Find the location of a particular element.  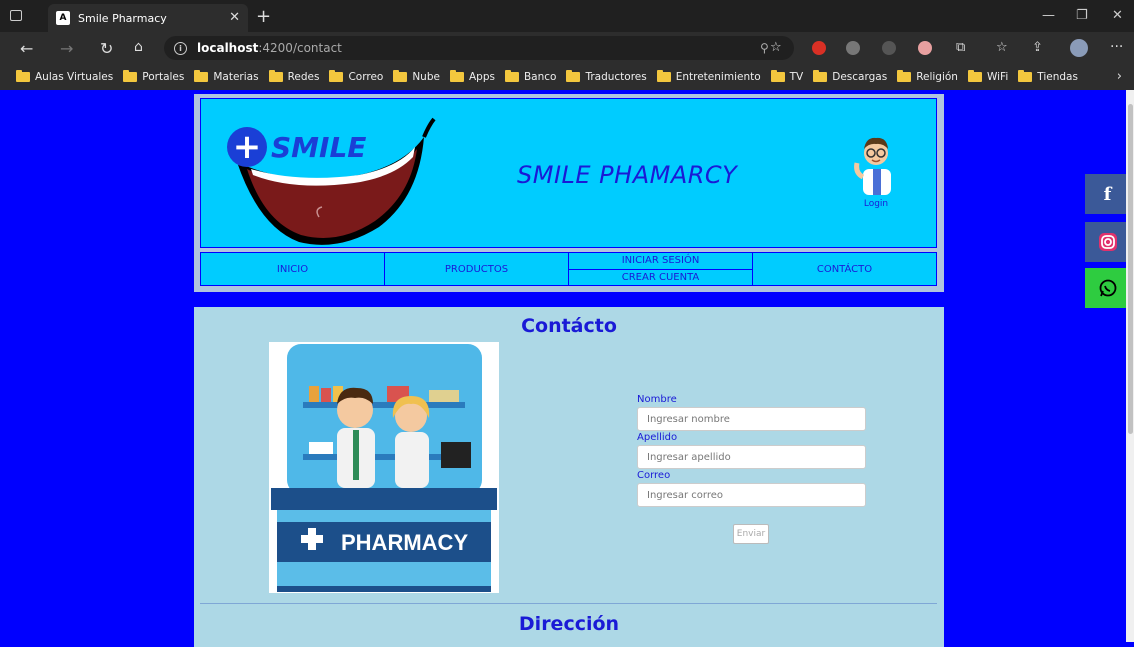

bookmark-folder: Banco is located at coordinates (530, 76).